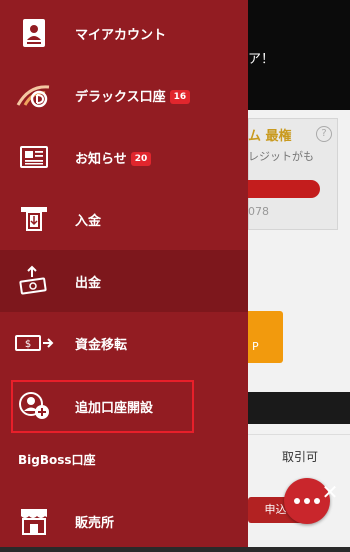 Image resolution: width=350 pixels, height=552 pixels. I want to click on menu-label: 販売所, so click(95, 523).